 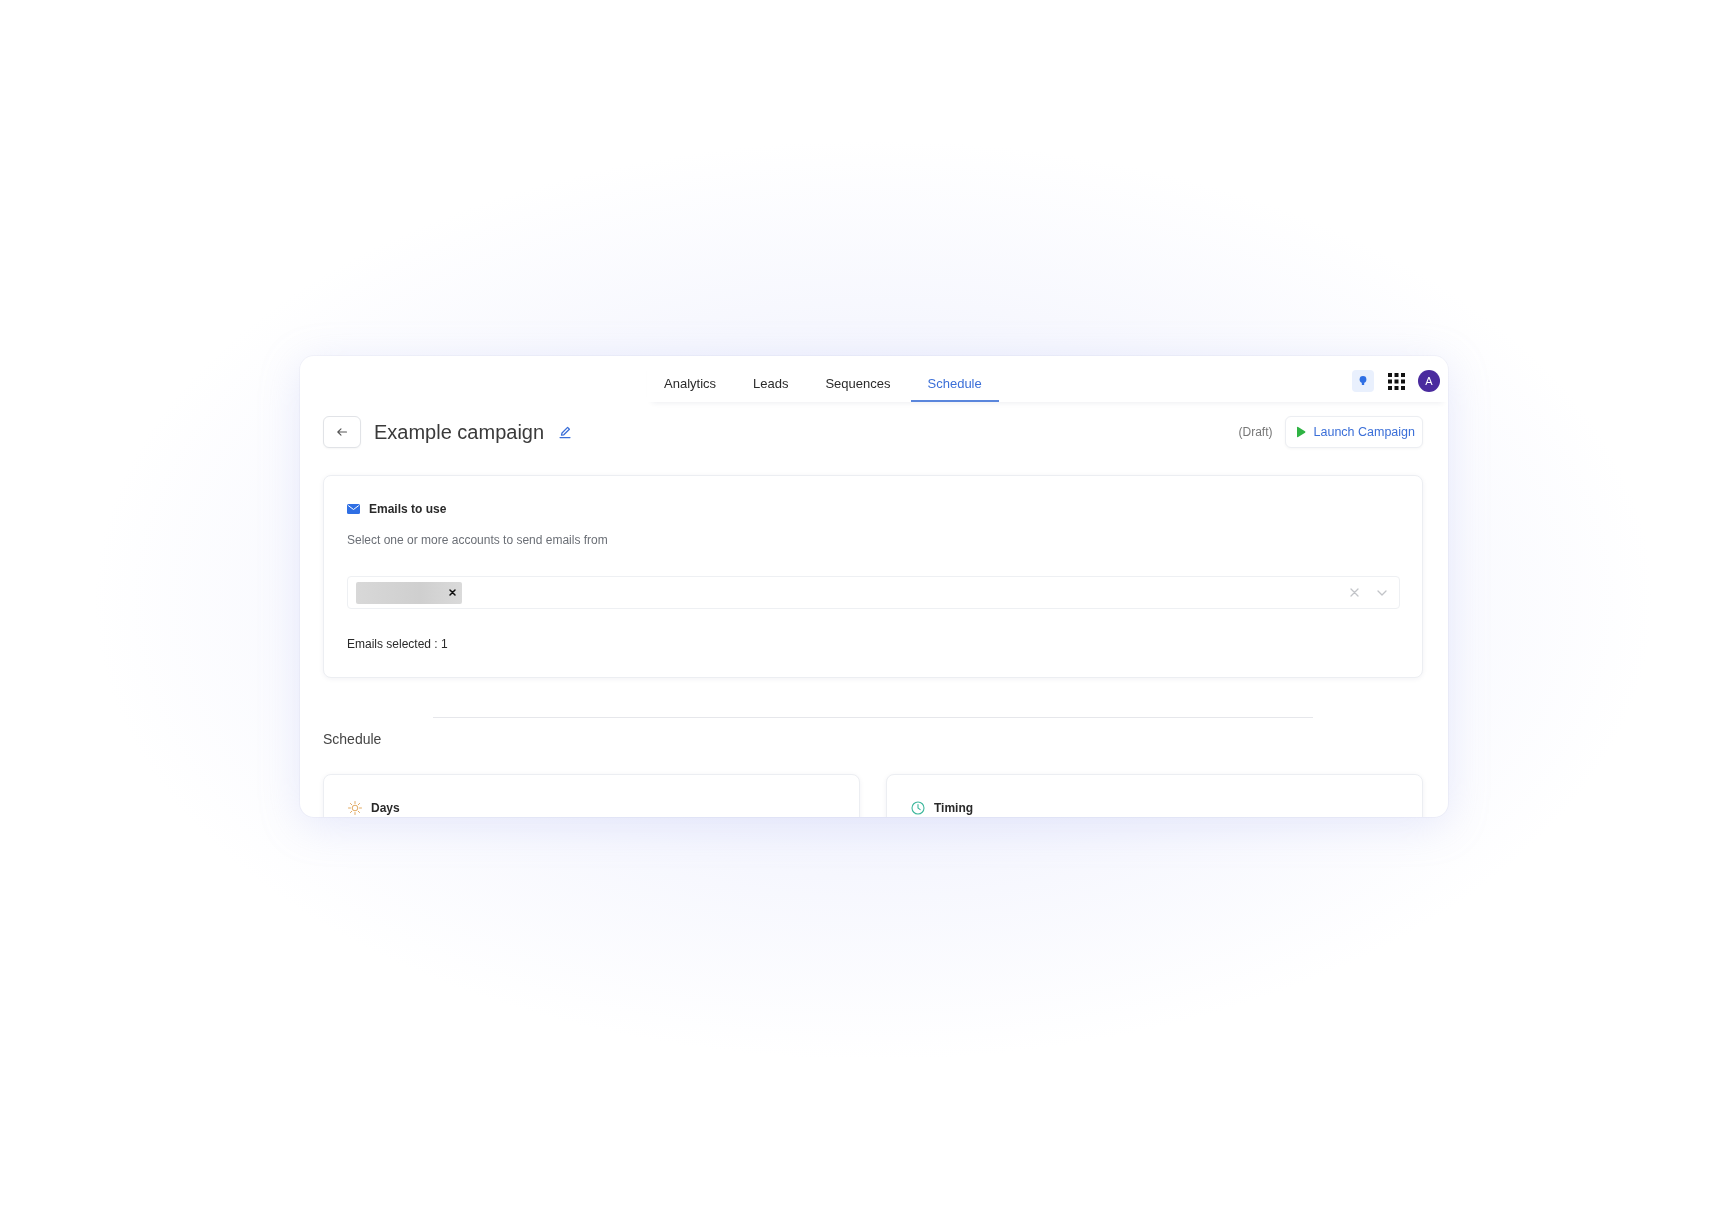 I want to click on sun-icon, so click(x=355, y=808).